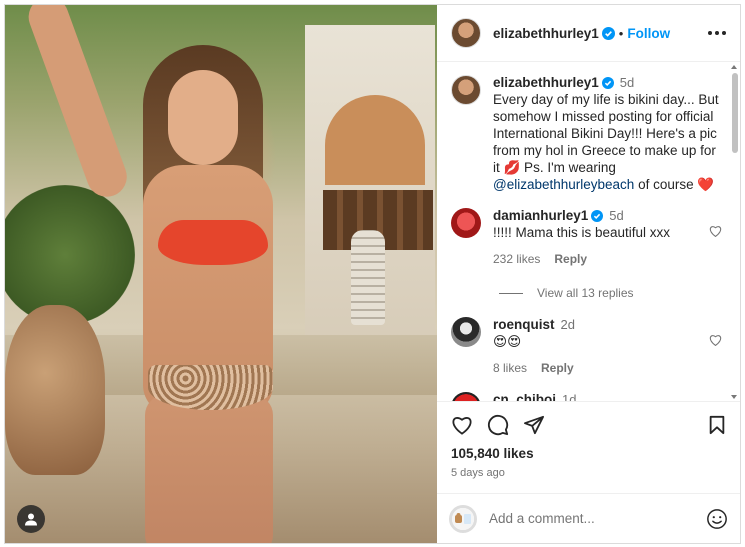 This screenshot has width=745, height=547. I want to click on emoji-icon, so click(717, 518).